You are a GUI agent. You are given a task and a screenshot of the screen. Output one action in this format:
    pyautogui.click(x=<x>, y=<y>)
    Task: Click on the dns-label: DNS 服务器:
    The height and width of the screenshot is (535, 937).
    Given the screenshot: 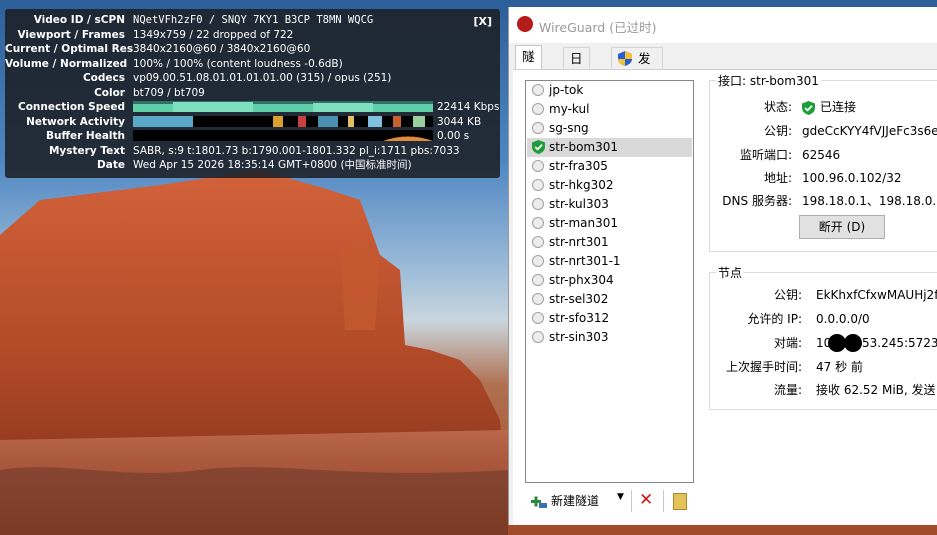 What is the action you would take?
    pyautogui.click(x=757, y=201)
    